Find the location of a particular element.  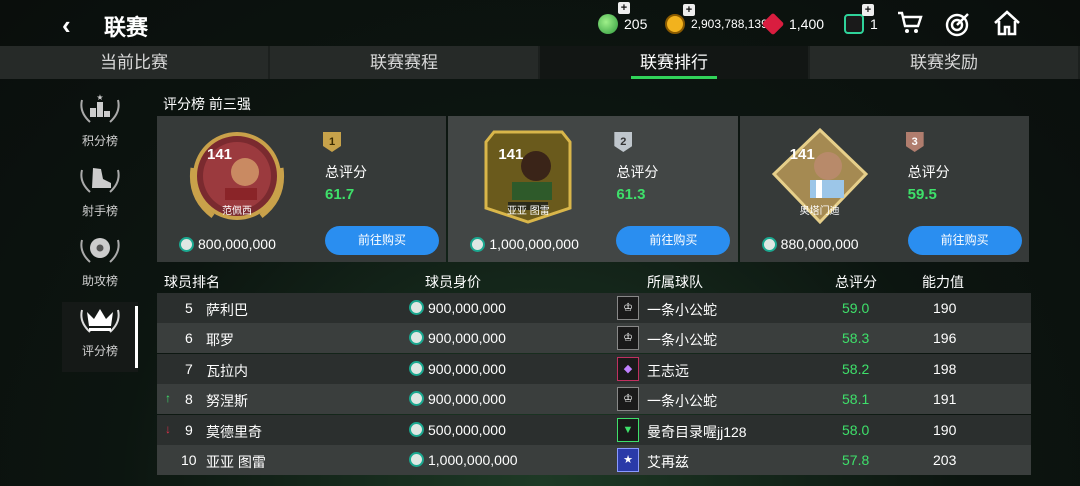

sidebar-label: 评分榜 is located at coordinates (99, 351).